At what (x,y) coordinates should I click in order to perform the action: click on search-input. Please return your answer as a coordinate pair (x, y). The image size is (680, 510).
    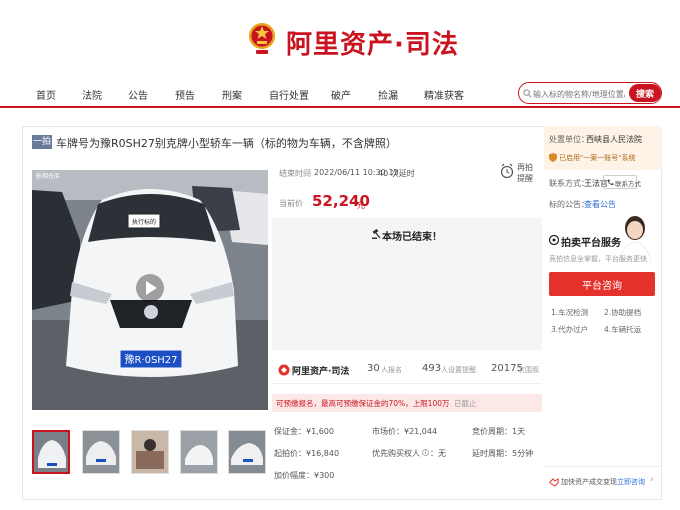
    Looking at the image, I should click on (579, 94).